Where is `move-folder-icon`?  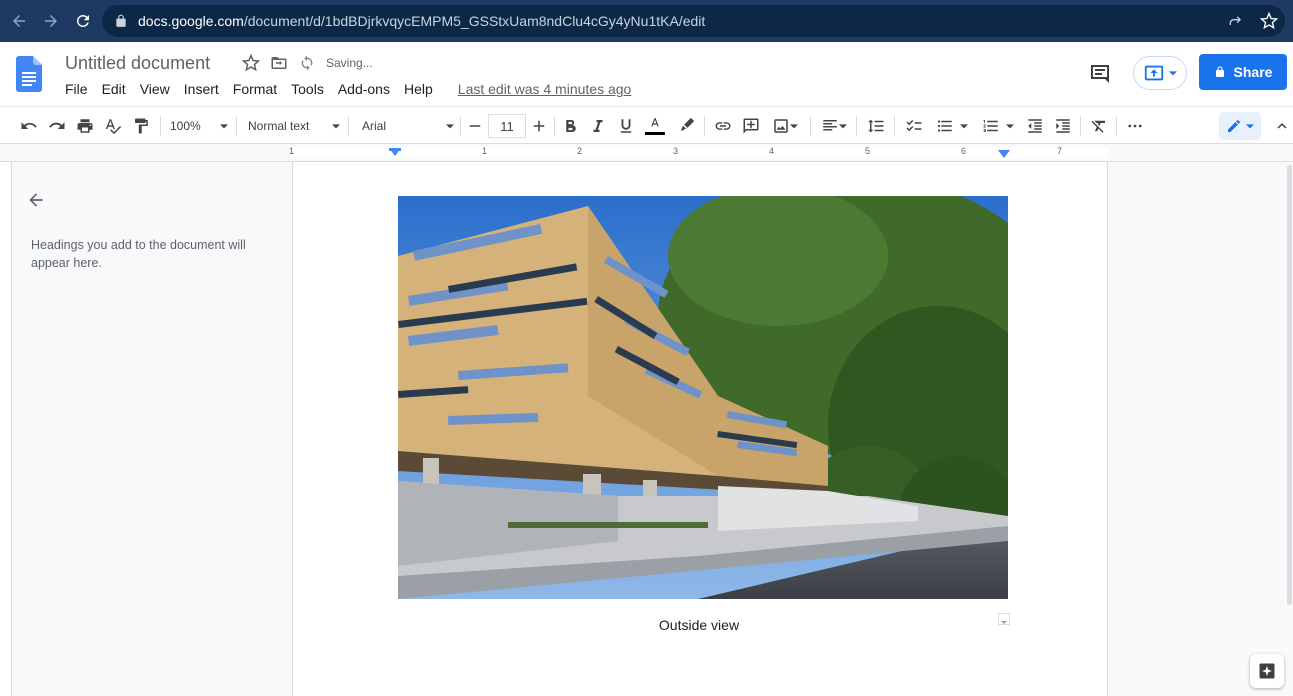 move-folder-icon is located at coordinates (279, 63).